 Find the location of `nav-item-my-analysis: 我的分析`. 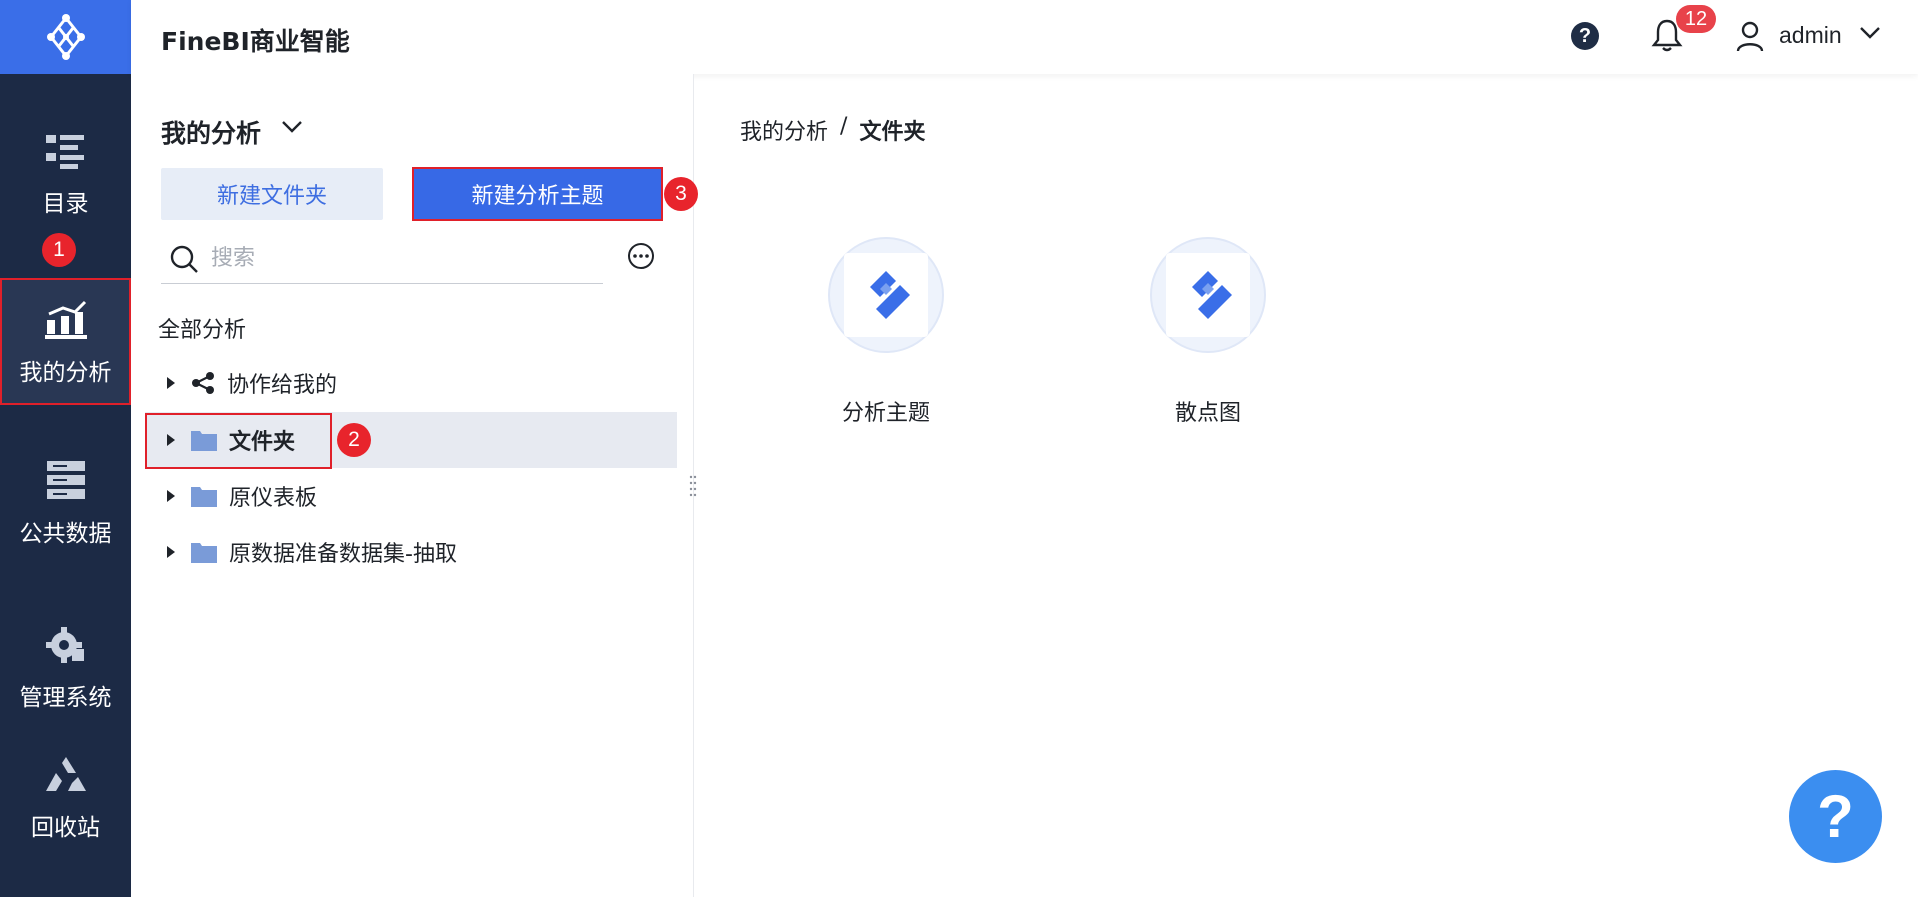

nav-item-my-analysis: 我的分析 is located at coordinates (65, 341).